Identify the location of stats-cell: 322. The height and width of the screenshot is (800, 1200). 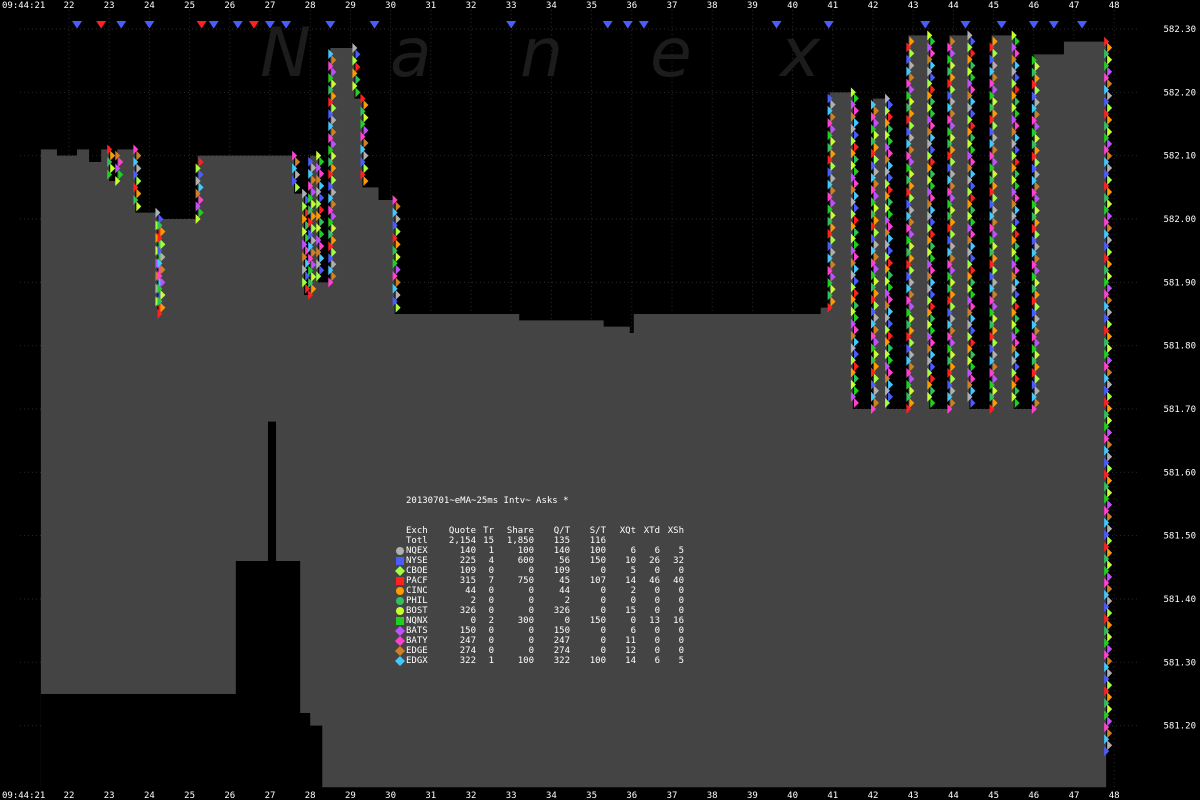
(467, 661).